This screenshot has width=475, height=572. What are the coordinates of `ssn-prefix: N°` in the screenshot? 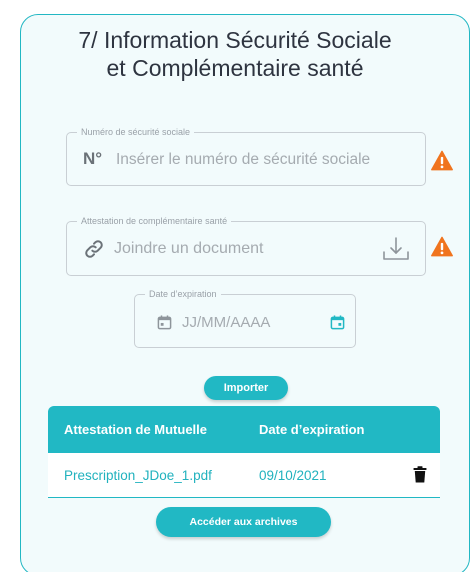 It's located at (93, 158).